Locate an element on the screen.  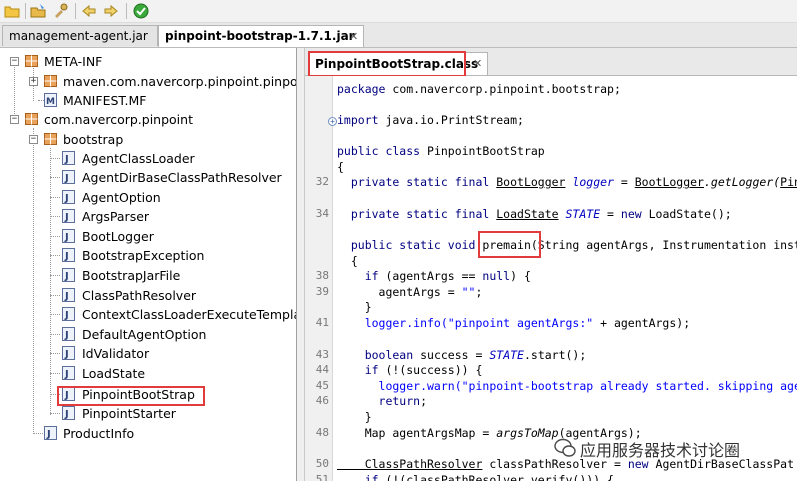
tree-item-class: J DefaultAgentOption is located at coordinates (148, 334).